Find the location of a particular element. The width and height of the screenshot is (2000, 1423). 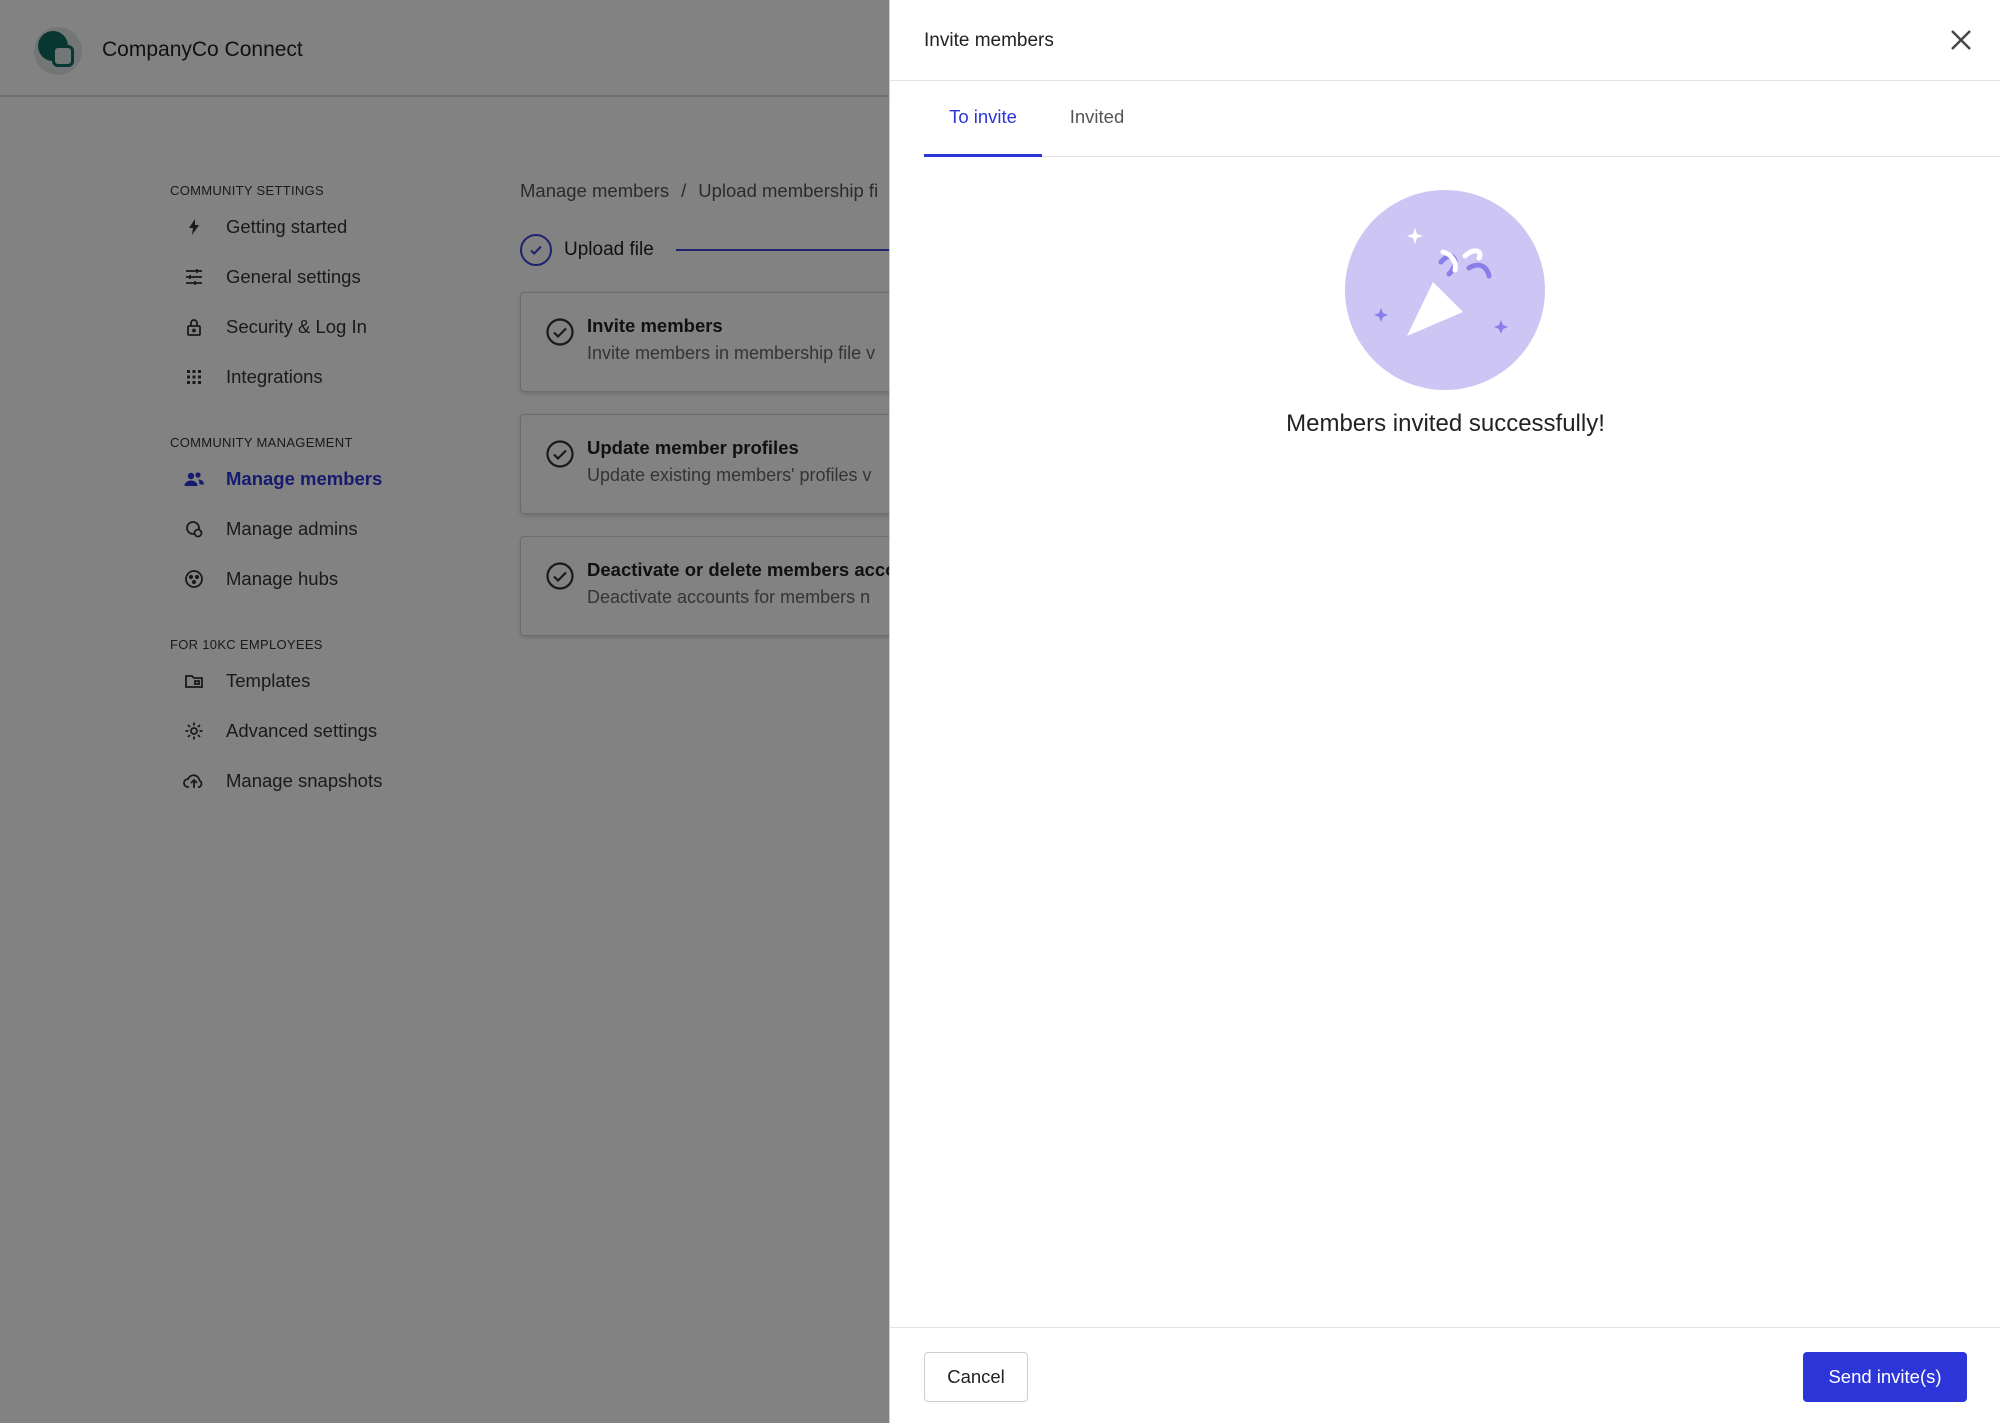

close-icon is located at coordinates (1961, 40).